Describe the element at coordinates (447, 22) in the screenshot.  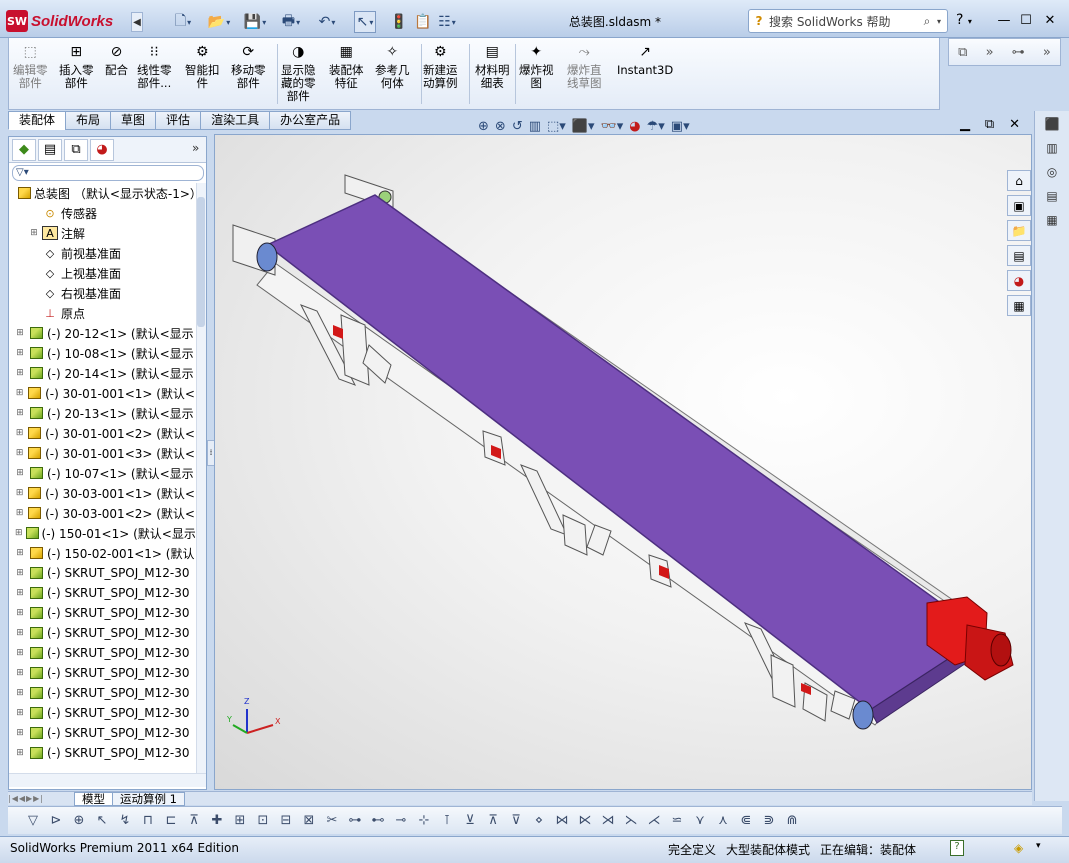
I see `options-icon: ☷ ▾` at that location.